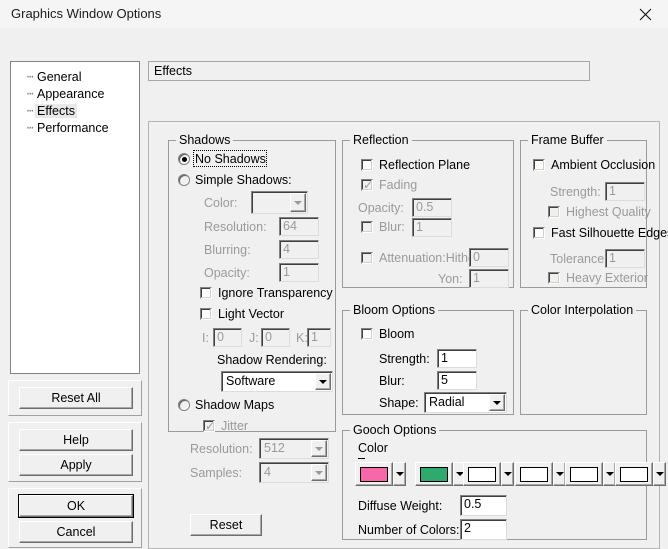 This screenshot has width=668, height=549. I want to click on close-button, so click(645, 14).